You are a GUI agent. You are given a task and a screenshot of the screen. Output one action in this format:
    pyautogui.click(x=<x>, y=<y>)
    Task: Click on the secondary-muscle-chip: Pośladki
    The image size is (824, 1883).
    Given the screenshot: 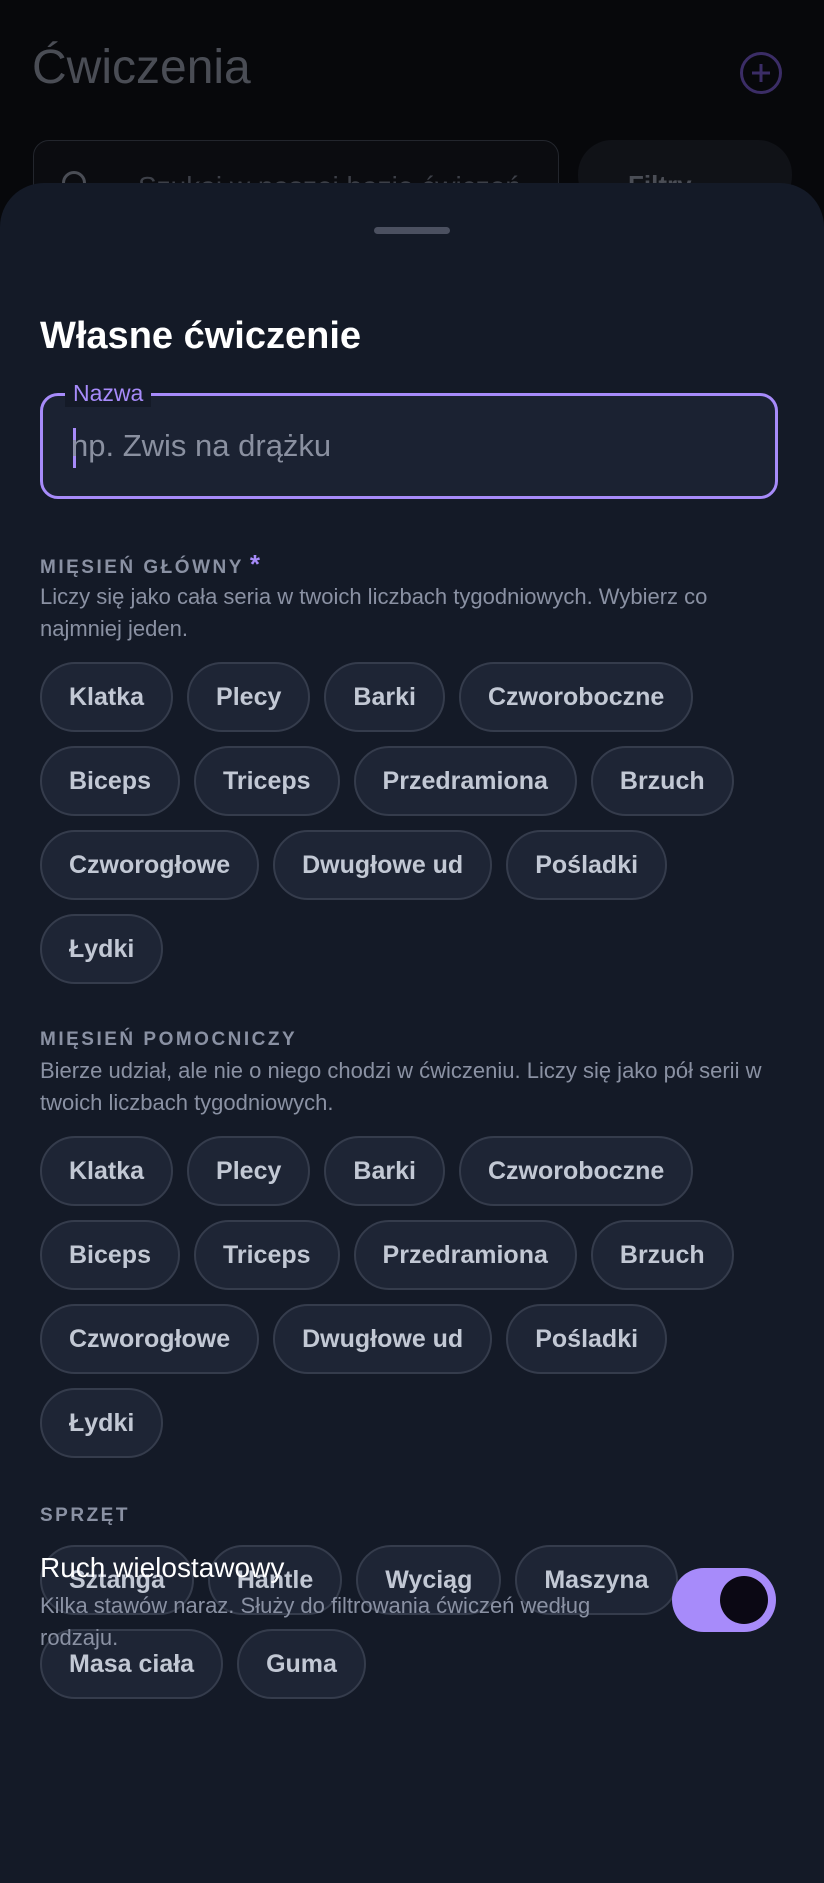 What is the action you would take?
    pyautogui.click(x=587, y=1339)
    